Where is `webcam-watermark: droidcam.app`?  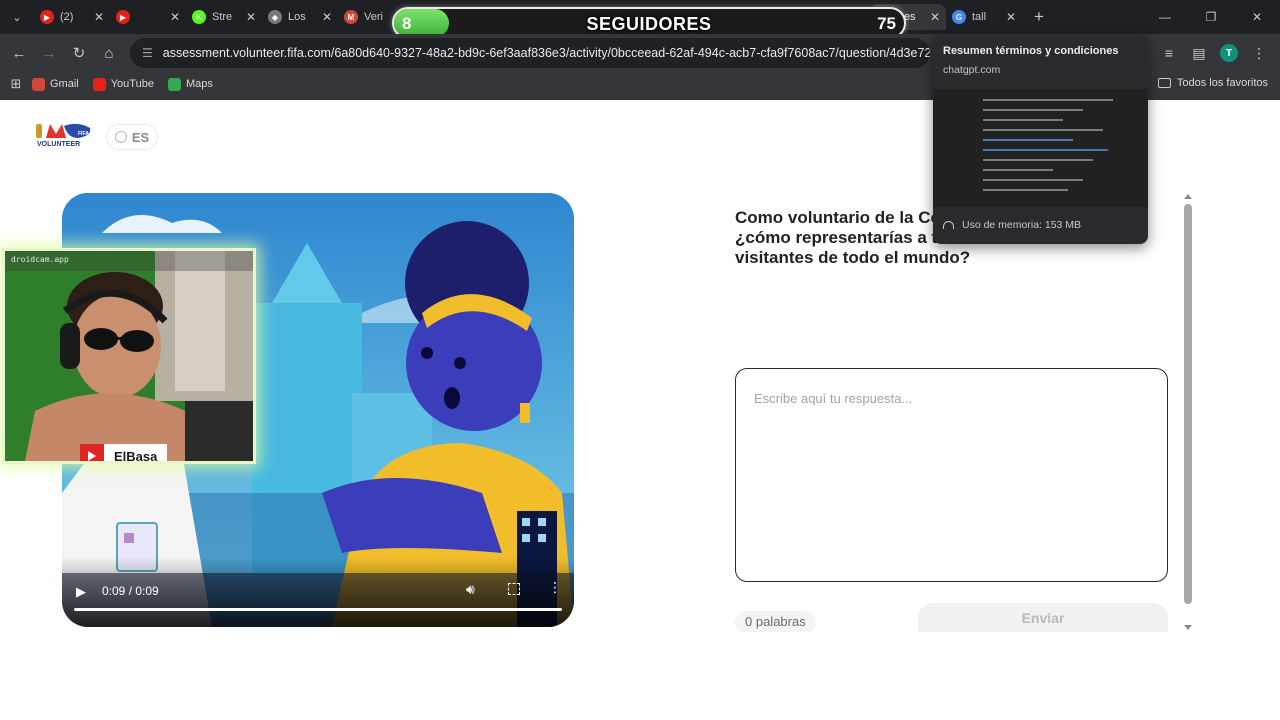
webcam-watermark: droidcam.app is located at coordinates (40, 259).